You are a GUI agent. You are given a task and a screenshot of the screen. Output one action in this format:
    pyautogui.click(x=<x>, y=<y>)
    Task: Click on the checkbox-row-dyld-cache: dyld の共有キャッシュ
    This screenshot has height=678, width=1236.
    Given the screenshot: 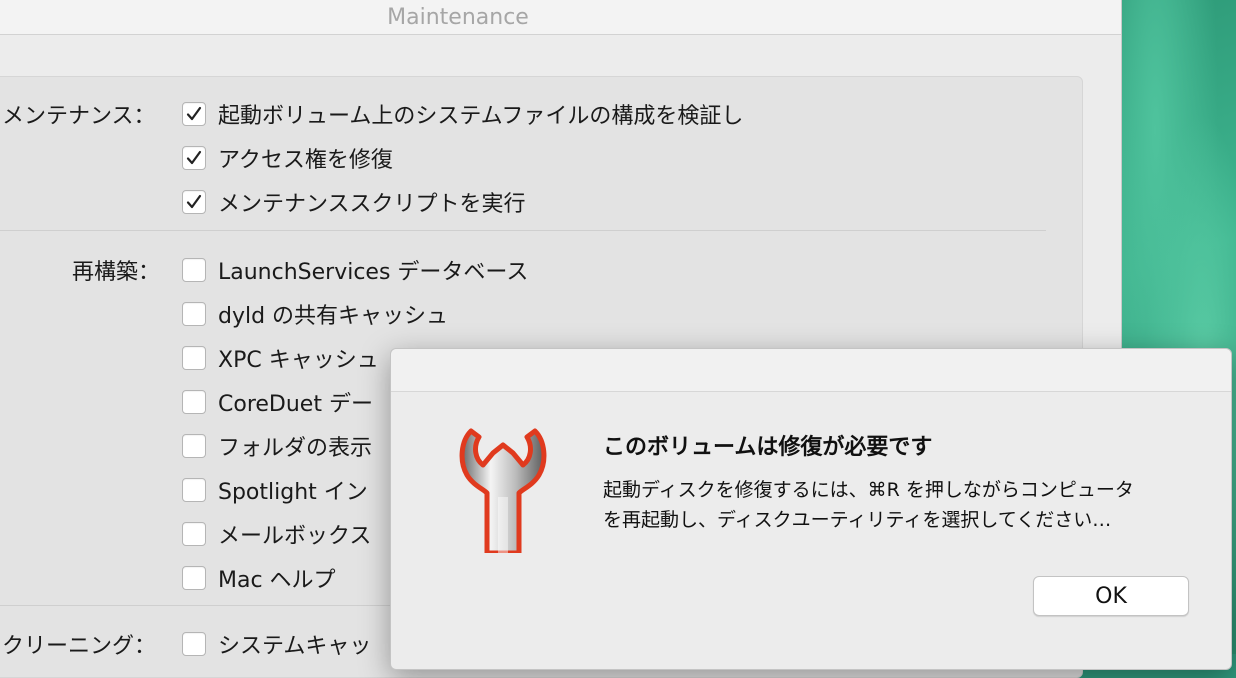 What is the action you would take?
    pyautogui.click(x=315, y=314)
    